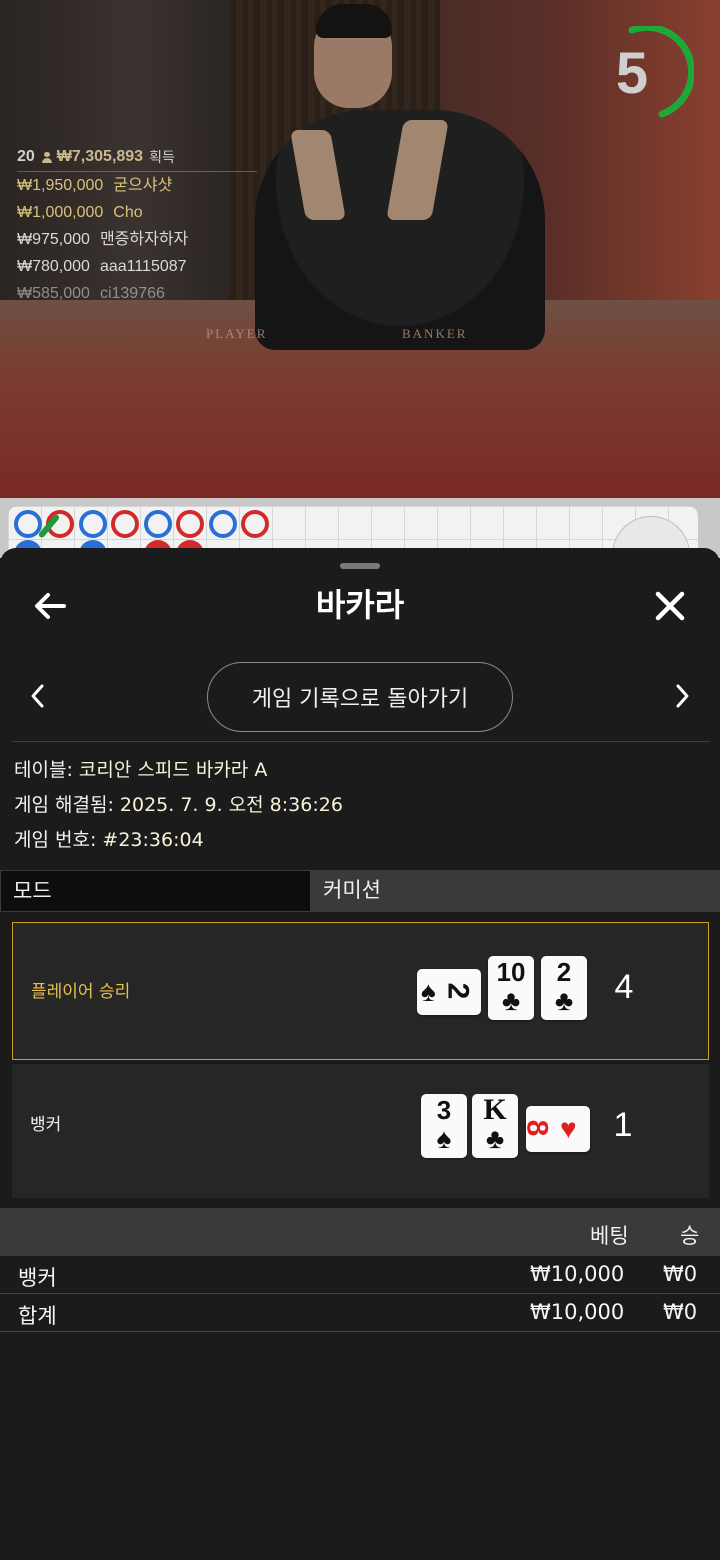 The image size is (720, 1560). Describe the element at coordinates (623, 1125) in the screenshot. I see `banker-score: 1` at that location.